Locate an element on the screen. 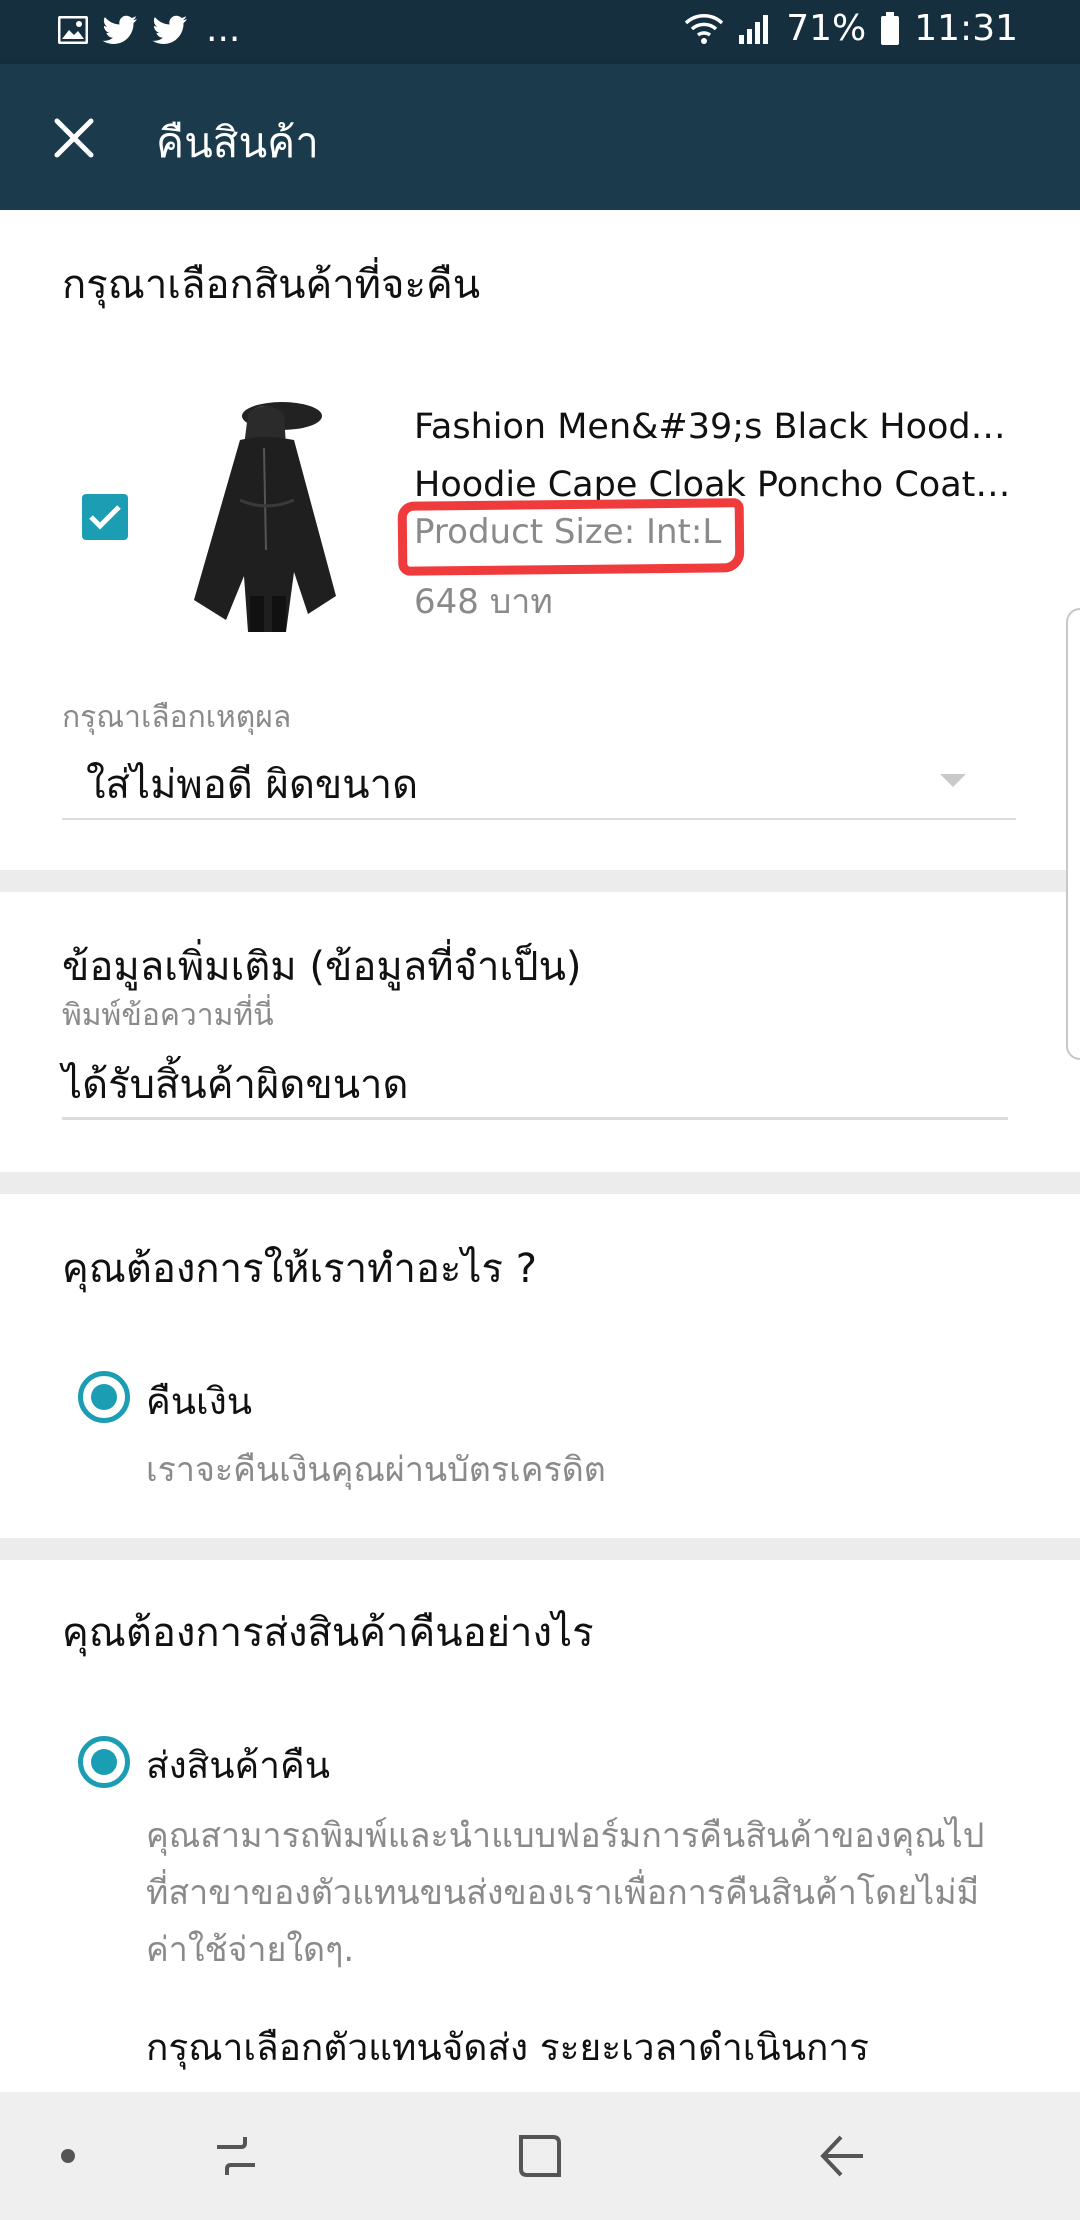 This screenshot has width=1080, height=2220. battery-icon is located at coordinates (890, 28).